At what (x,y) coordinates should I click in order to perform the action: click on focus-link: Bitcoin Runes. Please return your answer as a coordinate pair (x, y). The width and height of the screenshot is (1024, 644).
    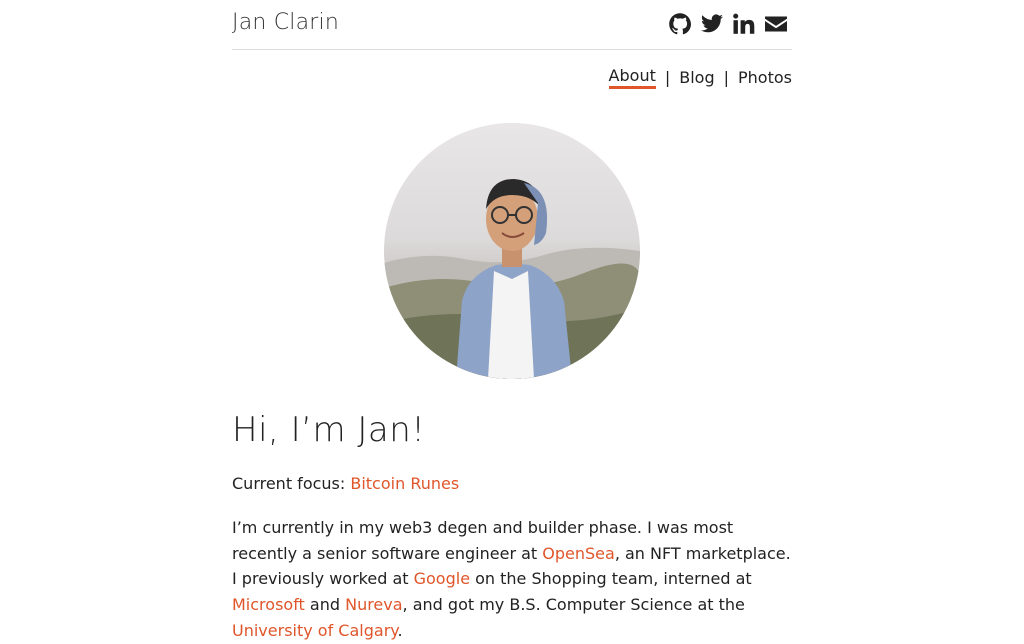
    Looking at the image, I should click on (404, 483).